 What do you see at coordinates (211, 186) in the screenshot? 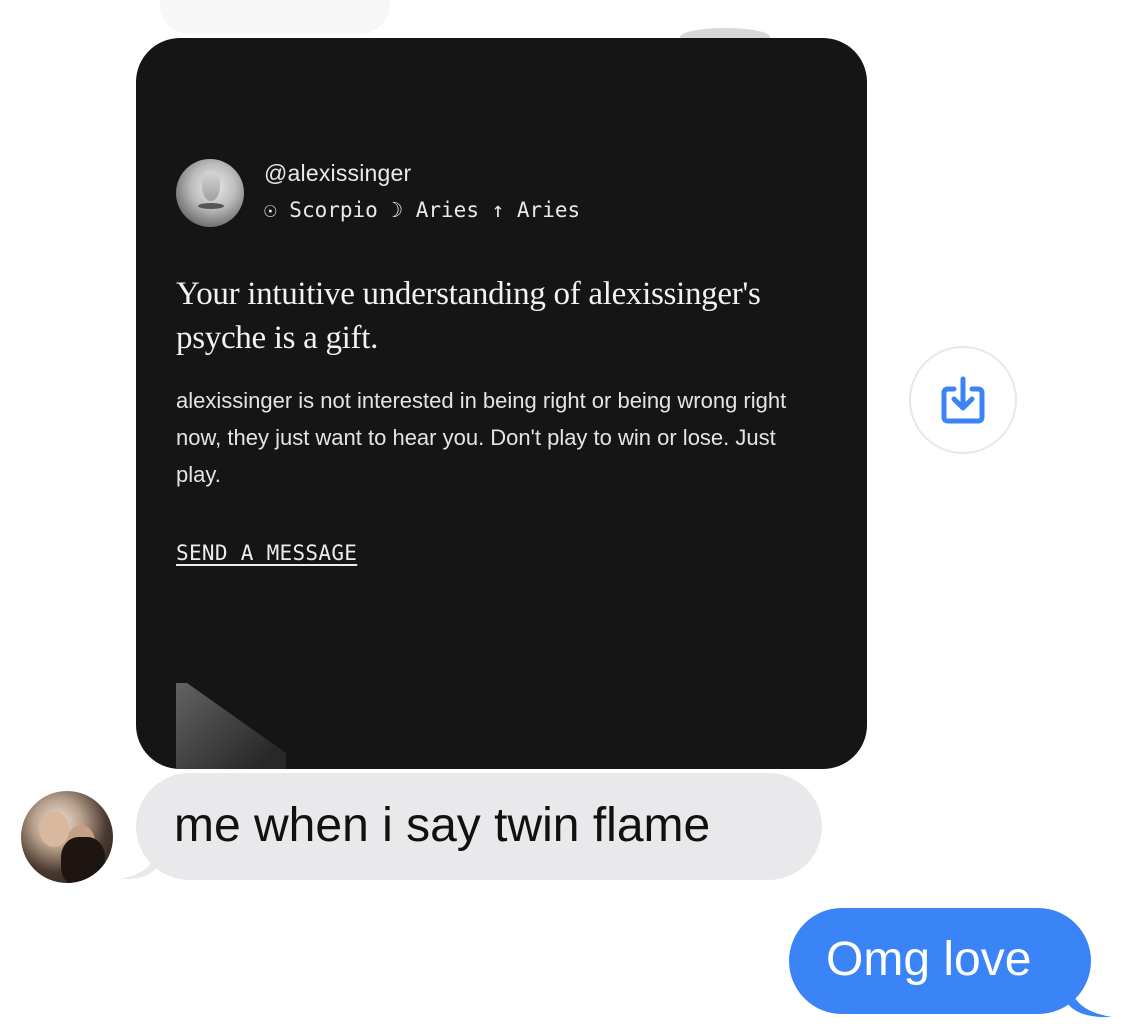
I see `avatar-sculpture-nose` at bounding box center [211, 186].